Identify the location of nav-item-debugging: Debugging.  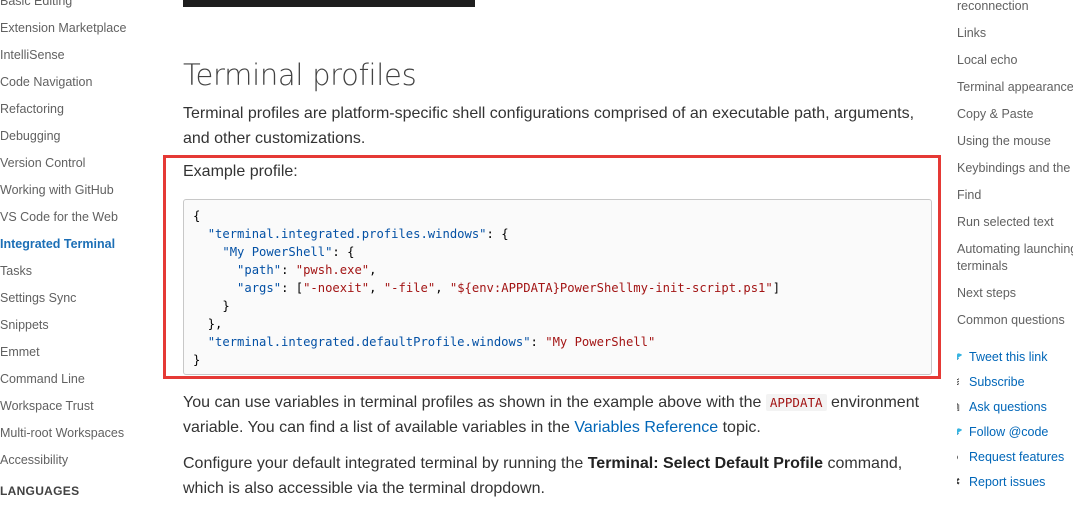
(30, 136).